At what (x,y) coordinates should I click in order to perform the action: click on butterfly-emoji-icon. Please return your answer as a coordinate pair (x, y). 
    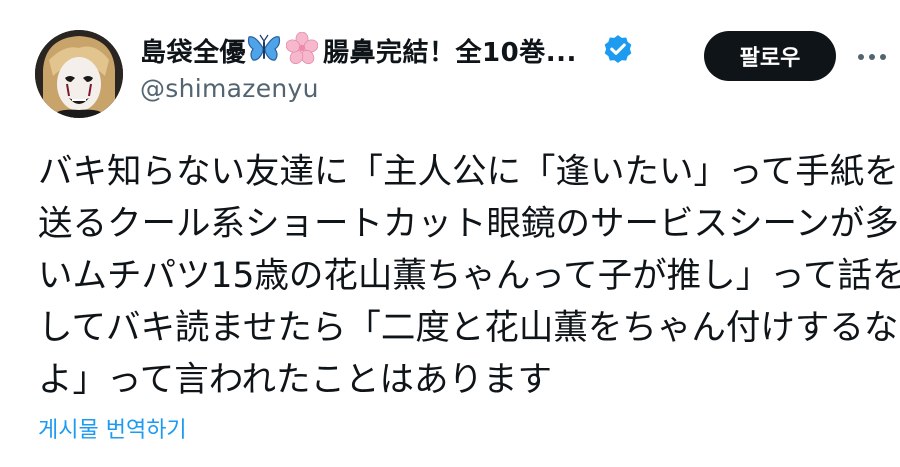
    Looking at the image, I should click on (264, 50).